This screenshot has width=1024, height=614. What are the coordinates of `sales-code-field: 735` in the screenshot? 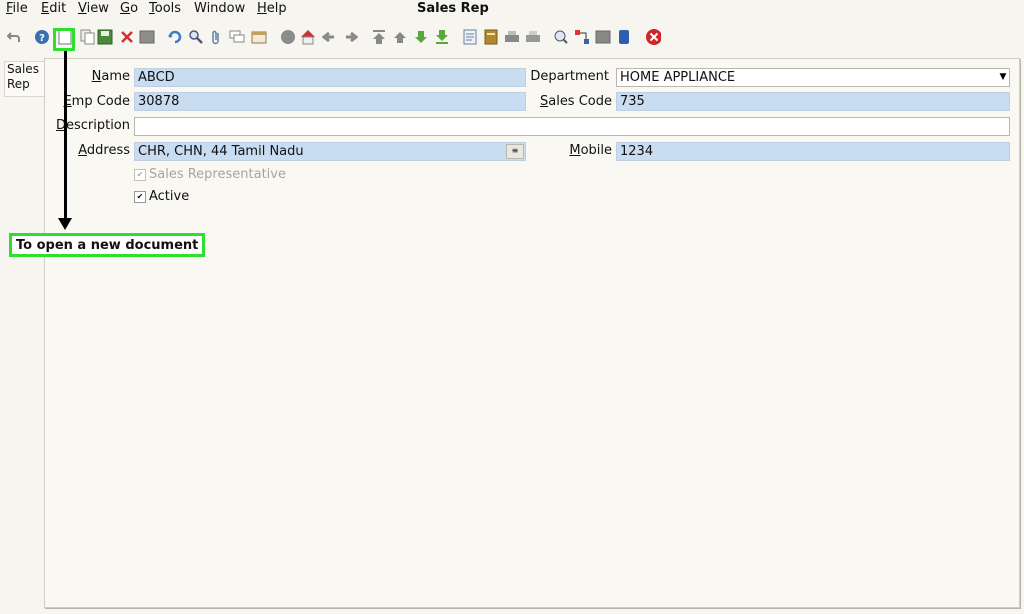 It's located at (813, 101).